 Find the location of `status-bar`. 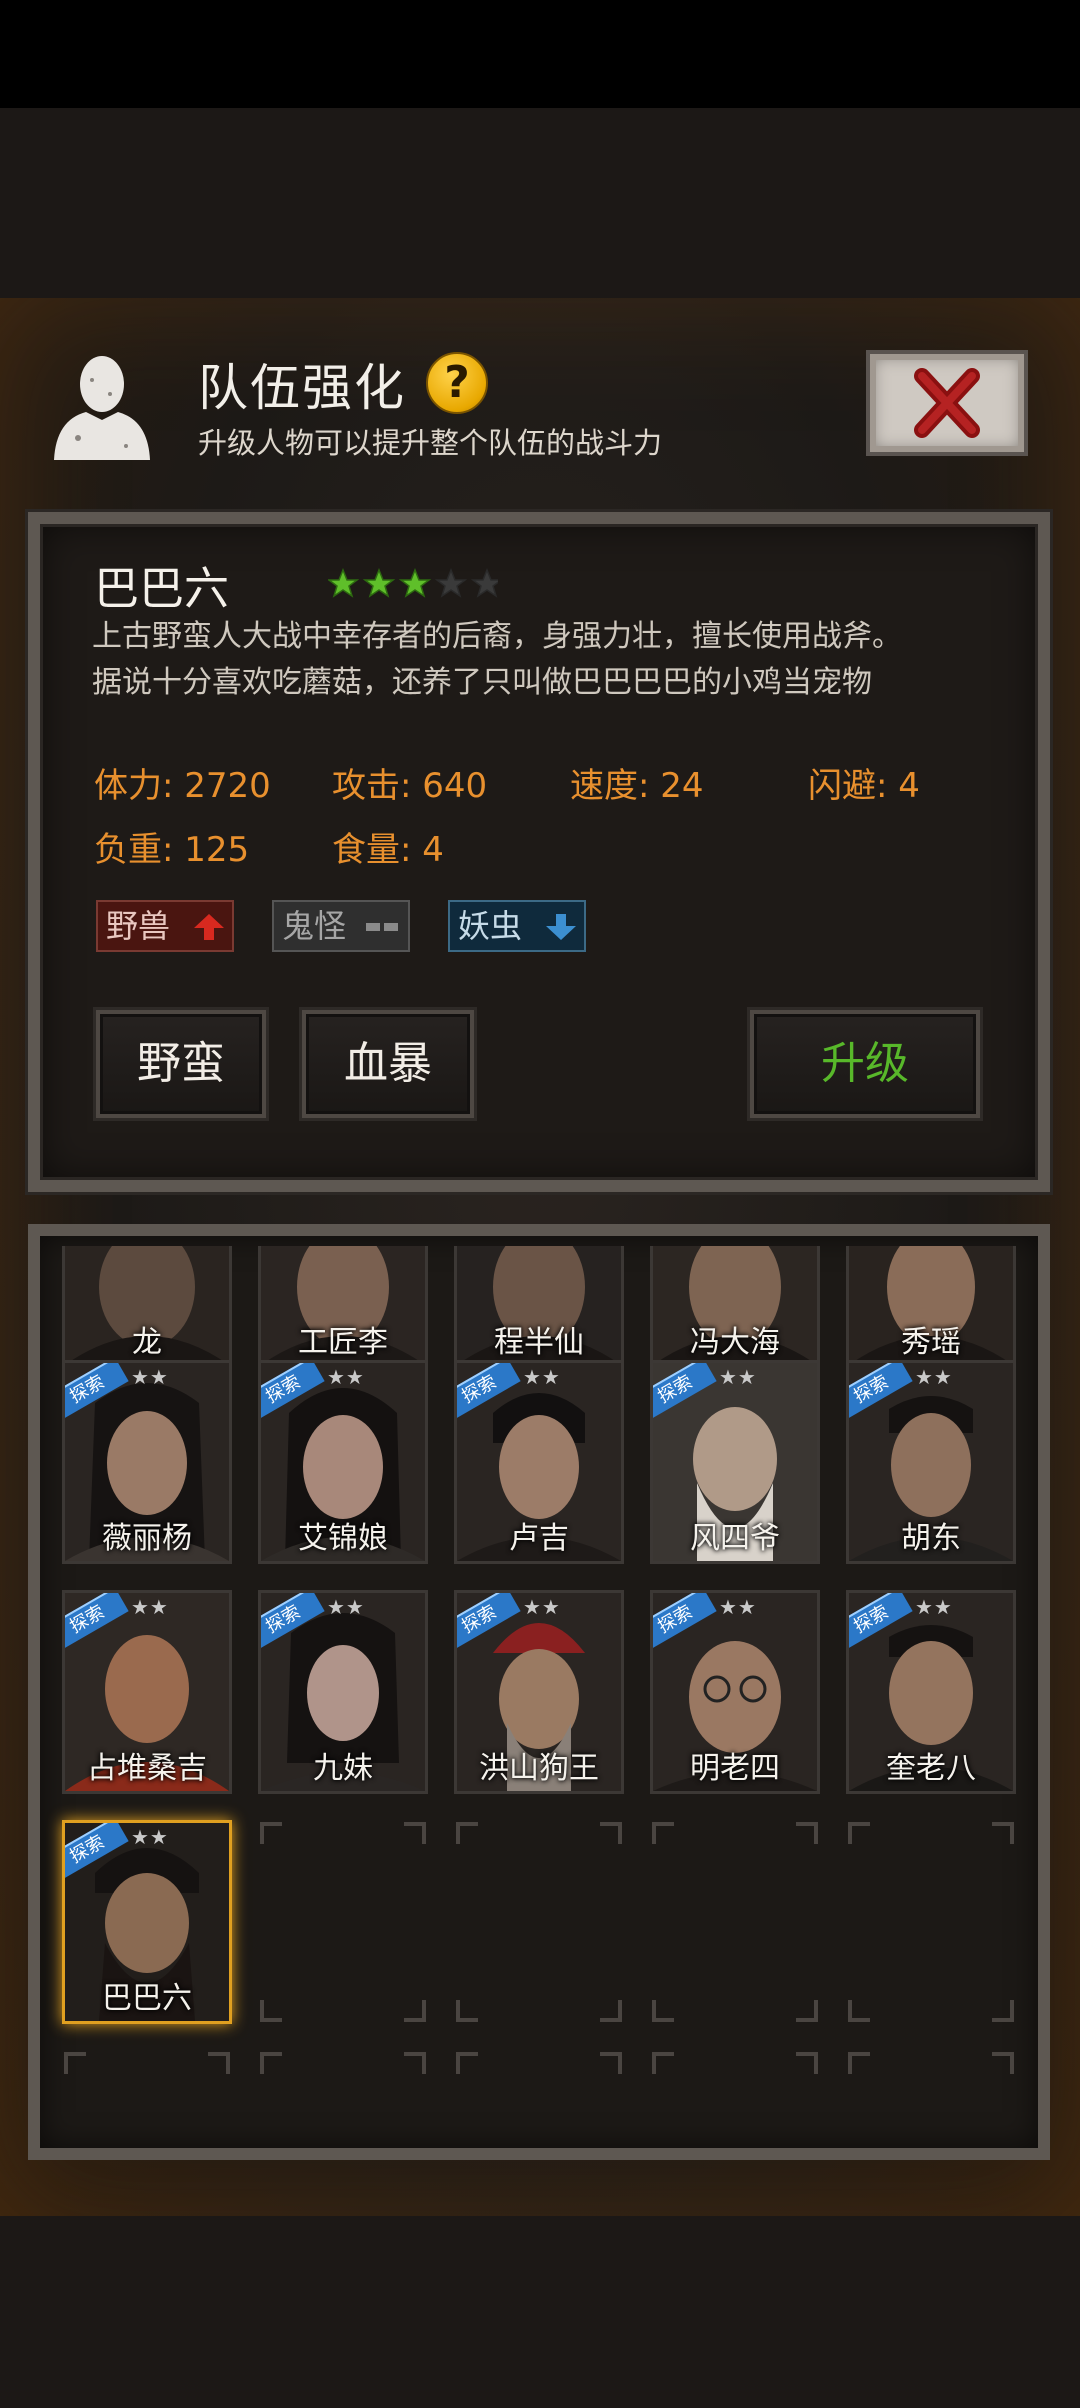

status-bar is located at coordinates (540, 54).